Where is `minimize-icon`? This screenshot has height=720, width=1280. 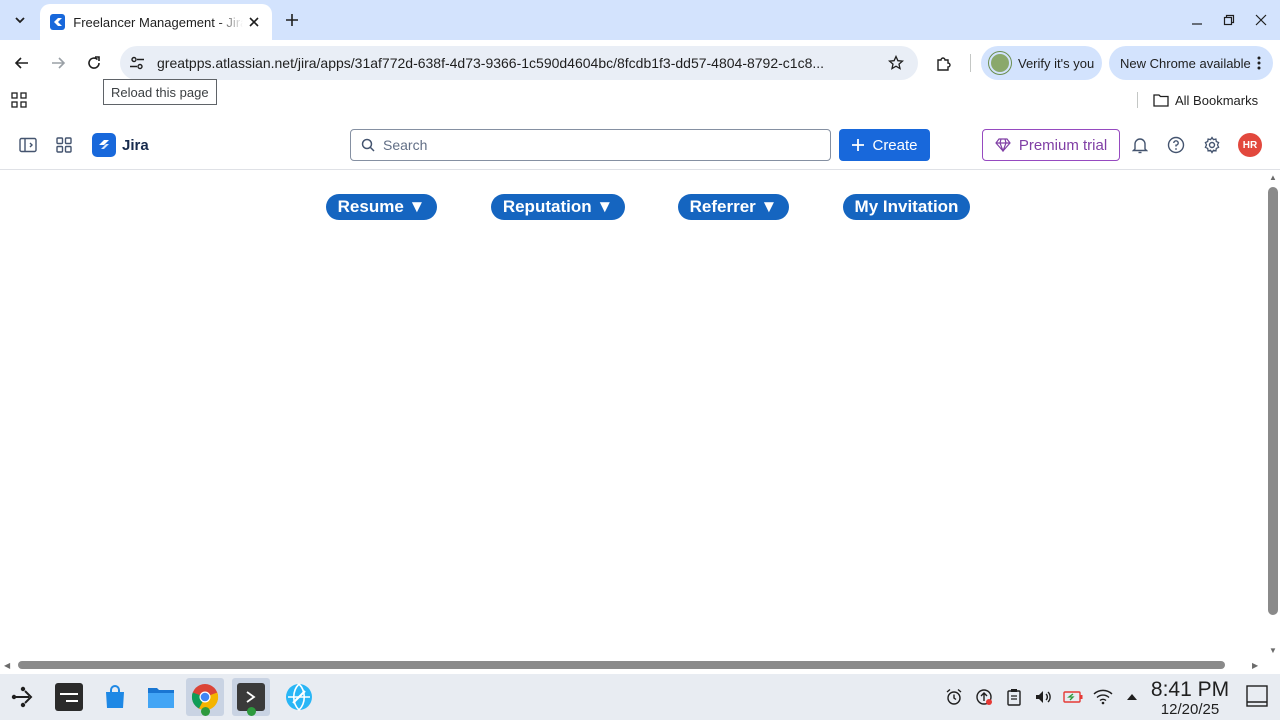
minimize-icon is located at coordinates (1197, 20).